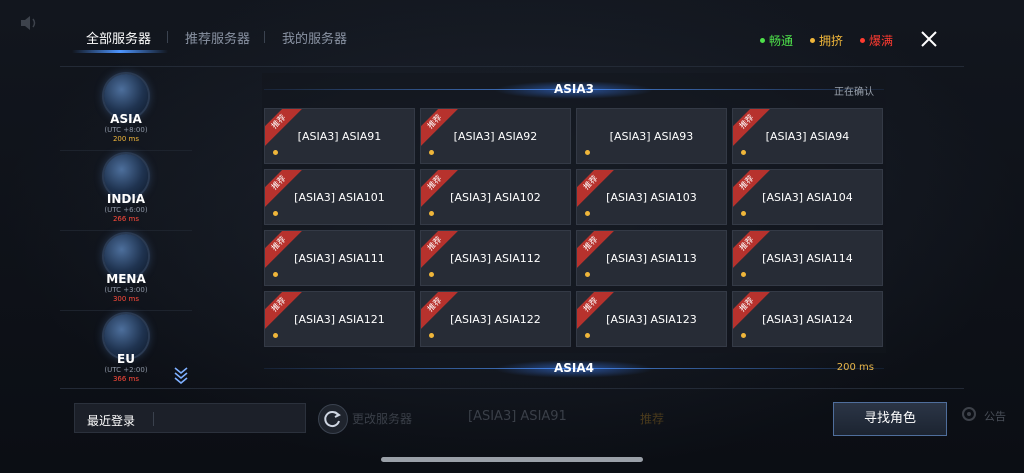 This screenshot has width=1024, height=473. Describe the element at coordinates (855, 367) in the screenshot. I see `group-ping: 200 ms` at that location.